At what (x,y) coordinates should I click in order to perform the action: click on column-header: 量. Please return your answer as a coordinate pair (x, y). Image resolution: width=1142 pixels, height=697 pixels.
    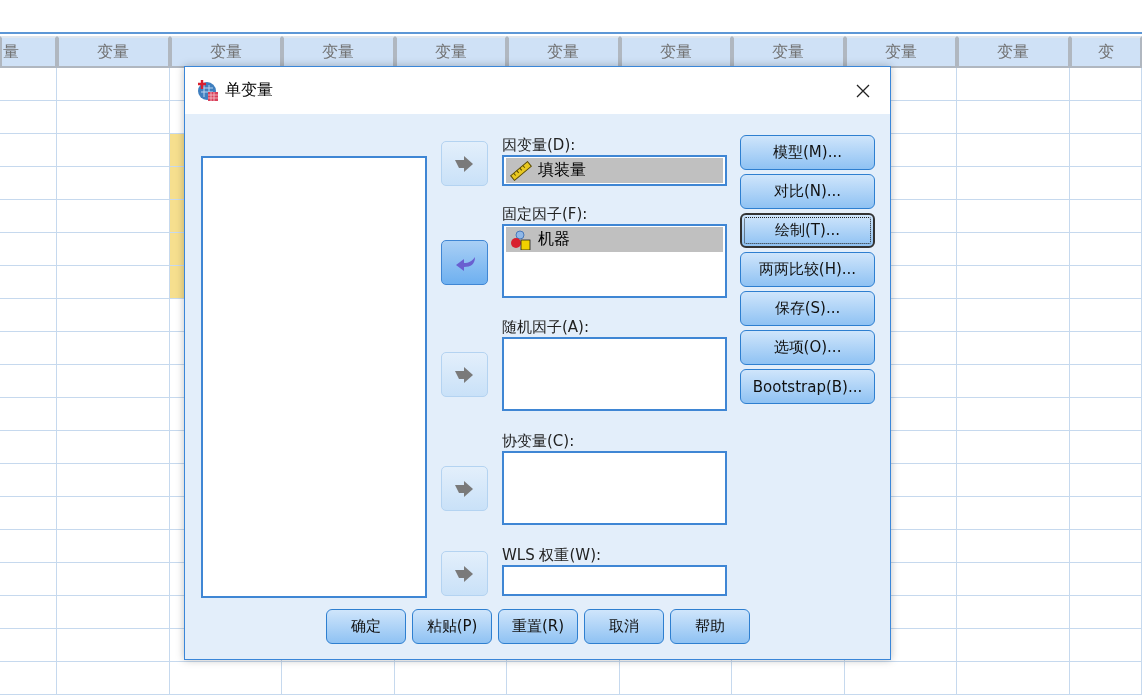
    Looking at the image, I should click on (28, 52).